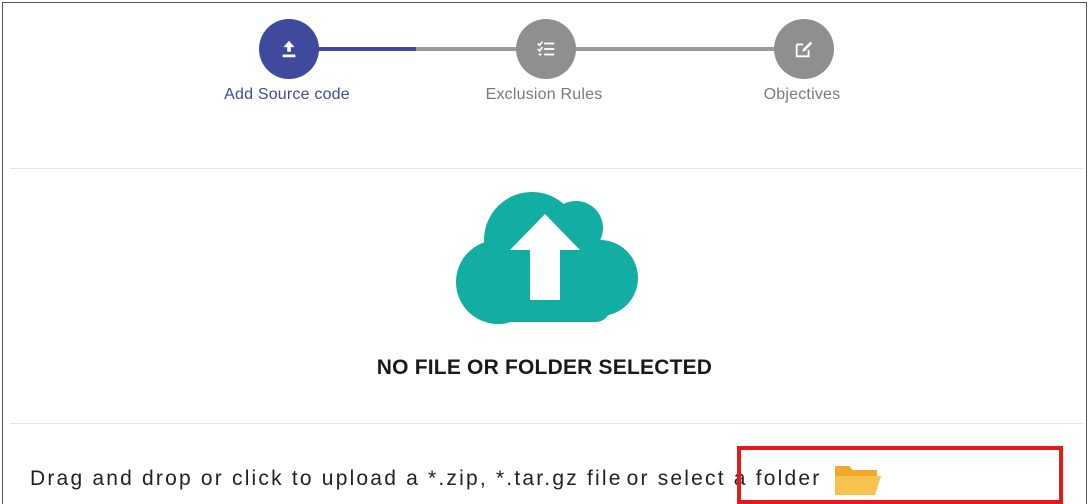 The image size is (1089, 504). Describe the element at coordinates (596, 49) in the screenshot. I see `stepper-remaining-line` at that location.